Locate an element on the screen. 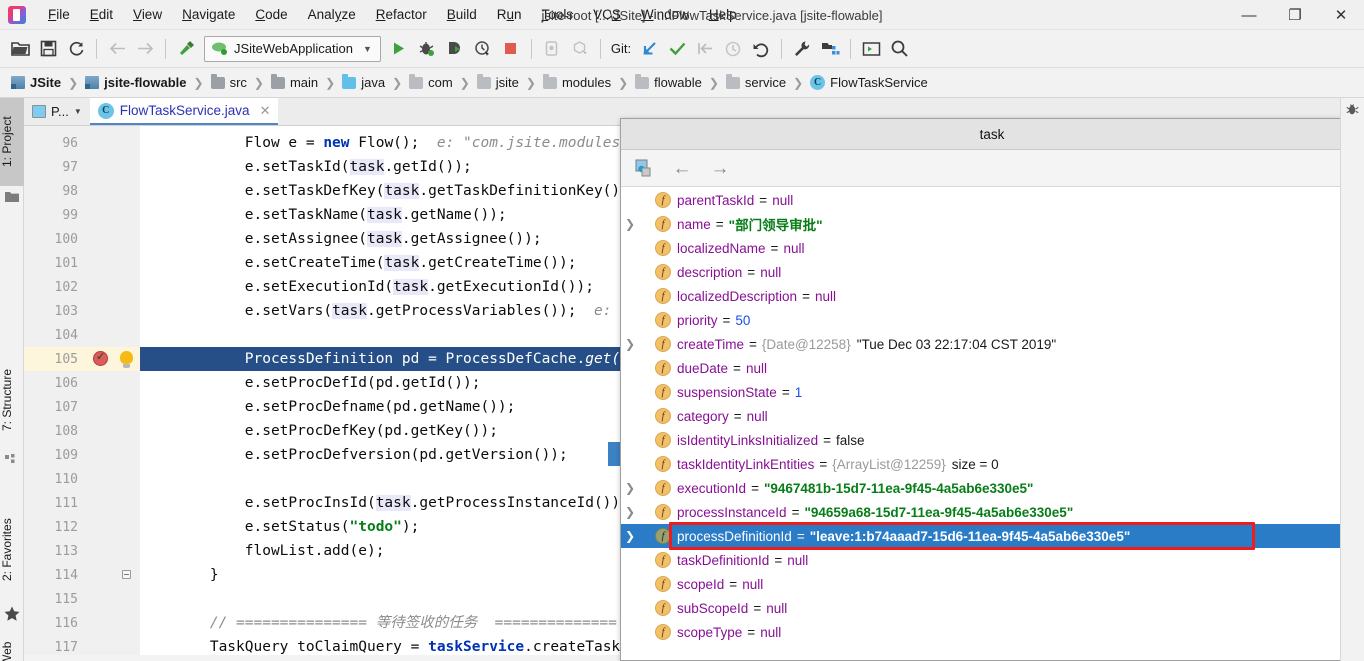 The image size is (1364, 661). gutter-line: 97 is located at coordinates (82, 167).